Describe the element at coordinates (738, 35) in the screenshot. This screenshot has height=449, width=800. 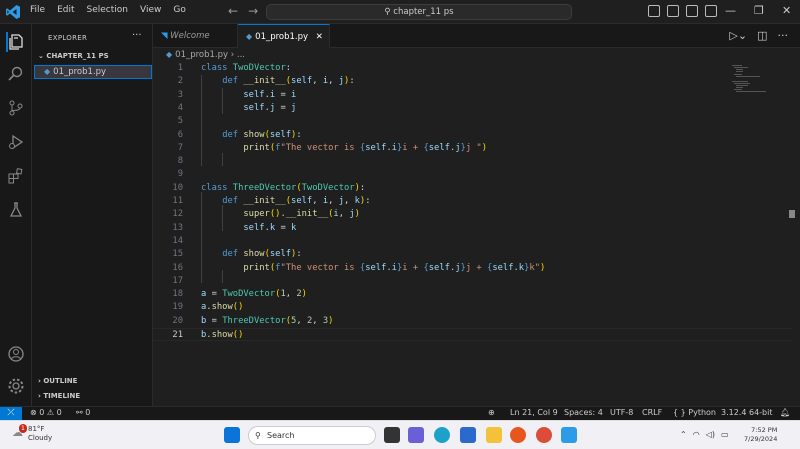
I see `run-python-icon: ▷⌄` at that location.